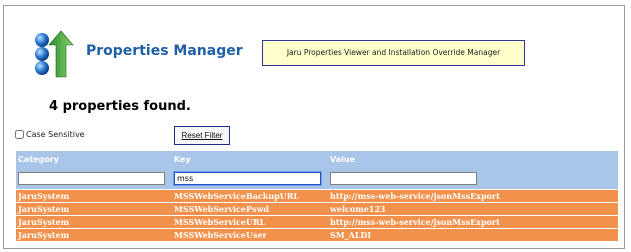  What do you see at coordinates (55, 134) in the screenshot?
I see `case-sensitive-label: Case Sensitive` at bounding box center [55, 134].